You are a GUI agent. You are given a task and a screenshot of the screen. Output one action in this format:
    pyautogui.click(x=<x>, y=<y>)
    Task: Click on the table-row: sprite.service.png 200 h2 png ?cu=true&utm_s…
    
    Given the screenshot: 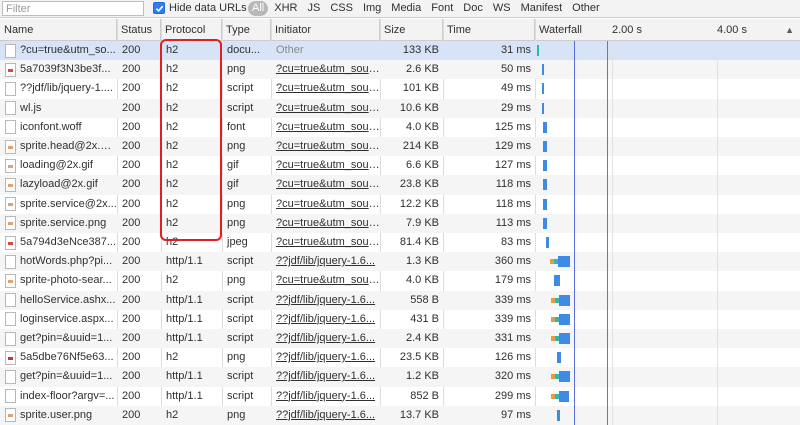 What is the action you would take?
    pyautogui.click(x=400, y=223)
    